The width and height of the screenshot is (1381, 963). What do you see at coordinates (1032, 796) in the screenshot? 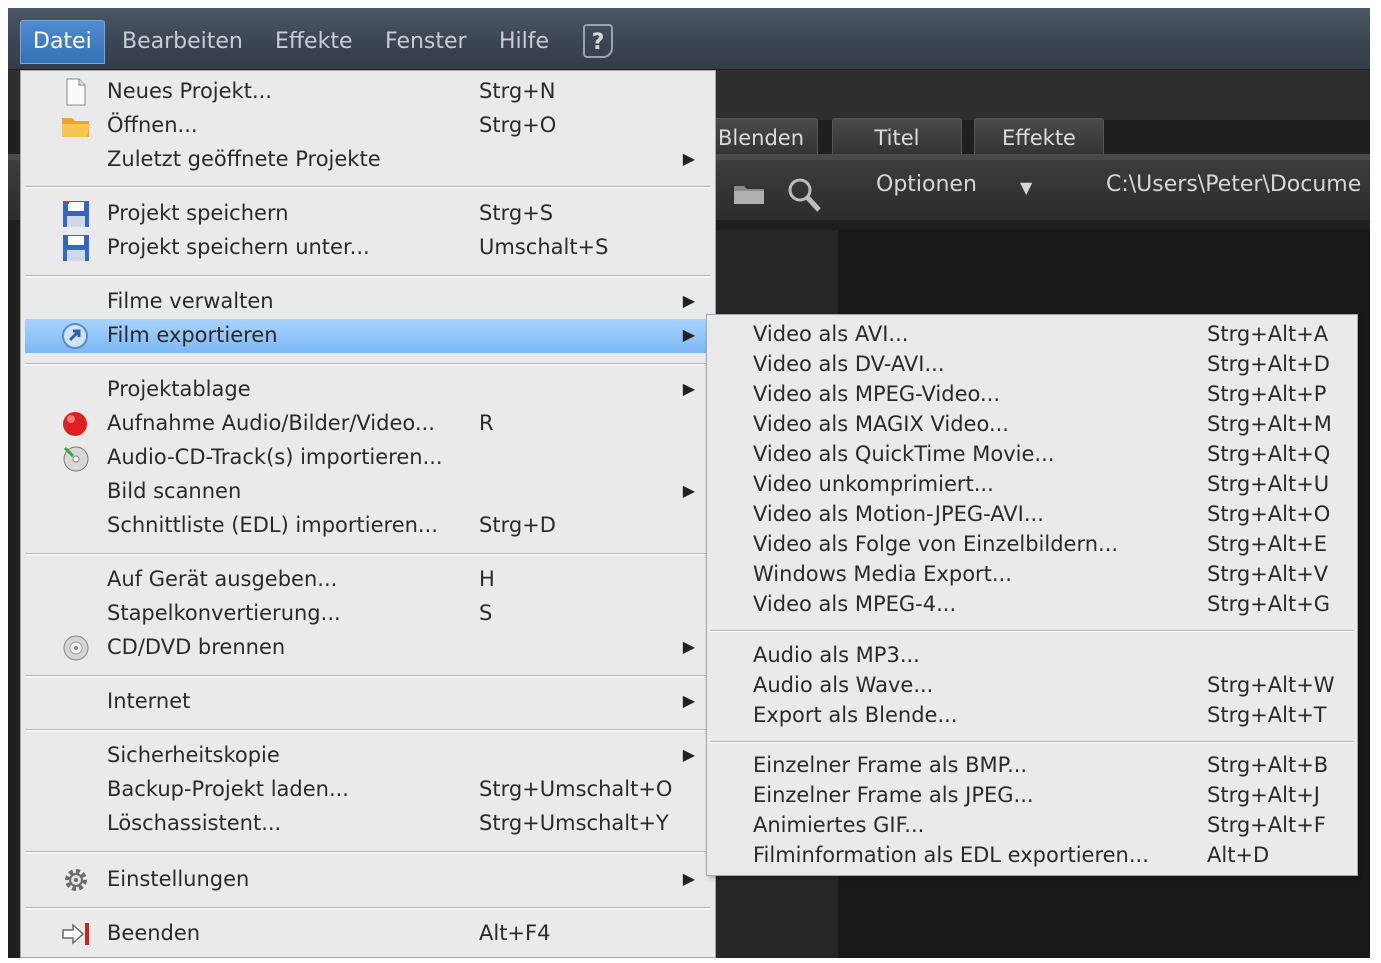
I see `submenu-item-frame-jpeg: Einzelner Frame als JPEG... Strg+Alt+J` at bounding box center [1032, 796].